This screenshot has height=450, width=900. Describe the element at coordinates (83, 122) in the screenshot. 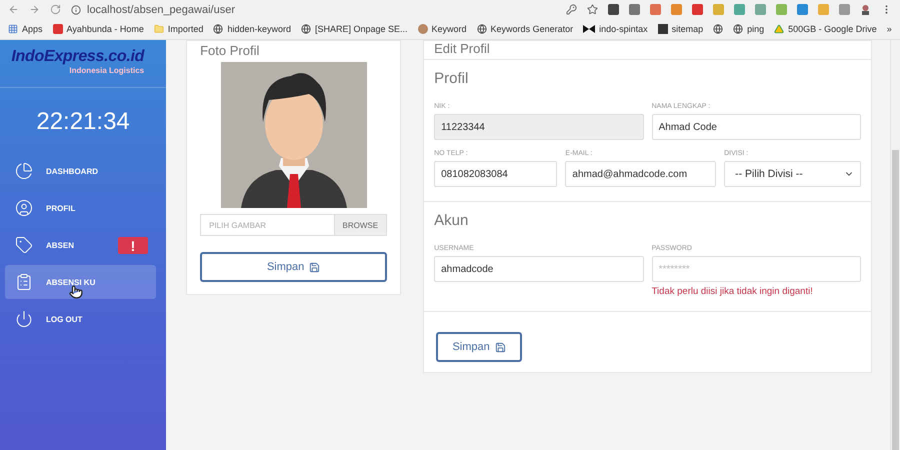

I see `clock: 22:21:34` at that location.